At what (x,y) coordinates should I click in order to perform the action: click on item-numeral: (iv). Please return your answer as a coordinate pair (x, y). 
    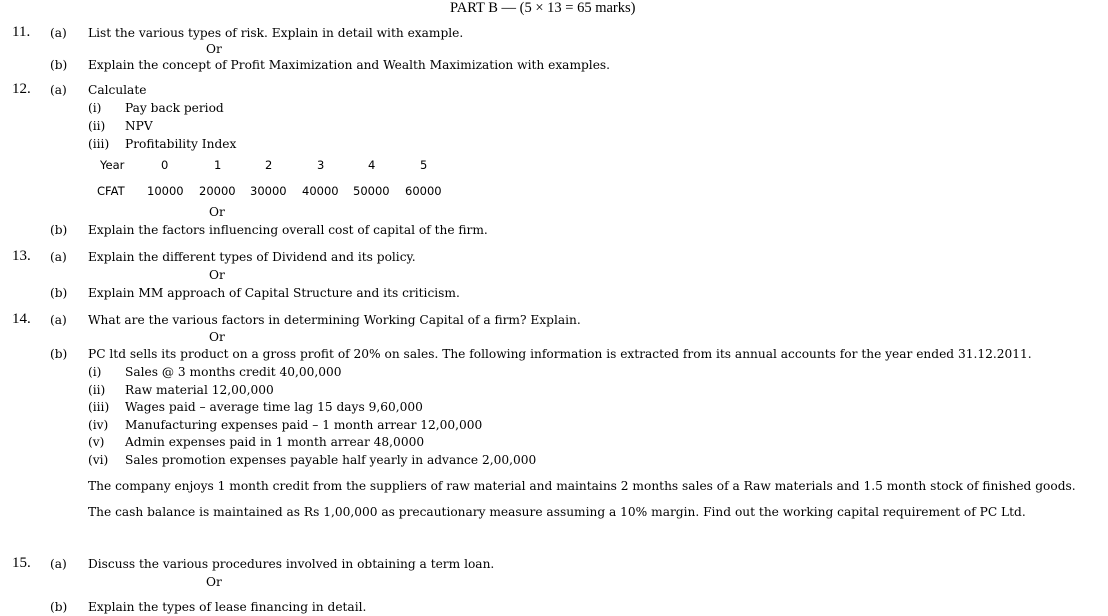
    Looking at the image, I should click on (98, 425).